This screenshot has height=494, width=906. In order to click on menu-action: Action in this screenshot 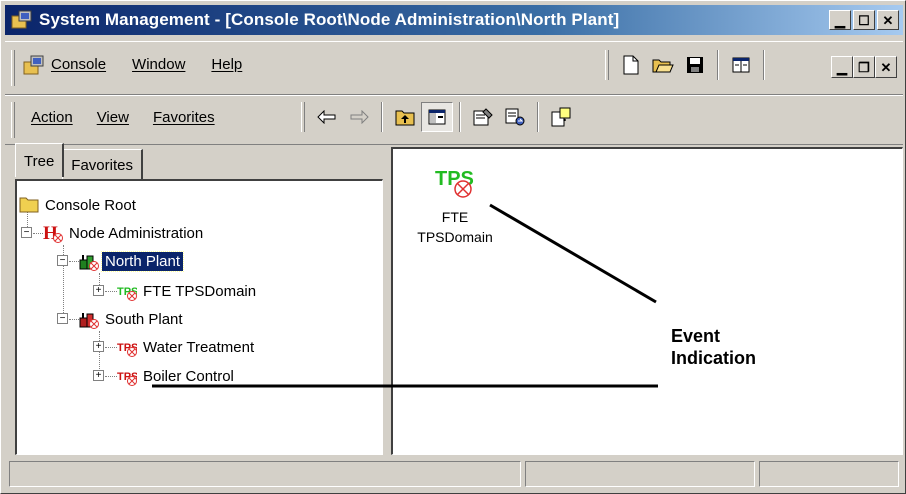, I will do `click(52, 117)`.